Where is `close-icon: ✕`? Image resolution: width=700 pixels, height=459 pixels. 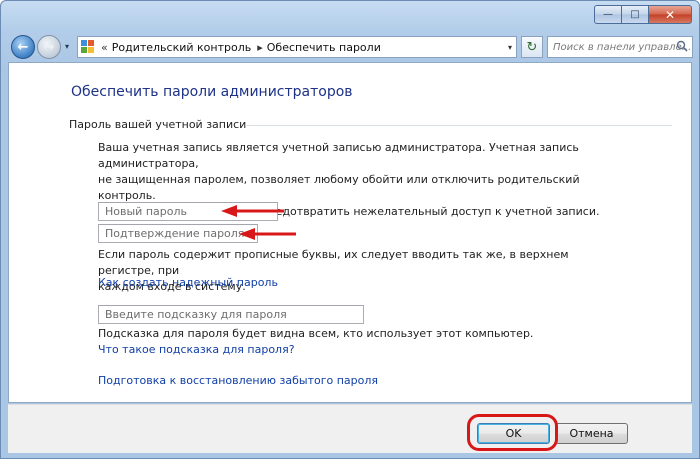 close-icon: ✕ is located at coordinates (670, 14).